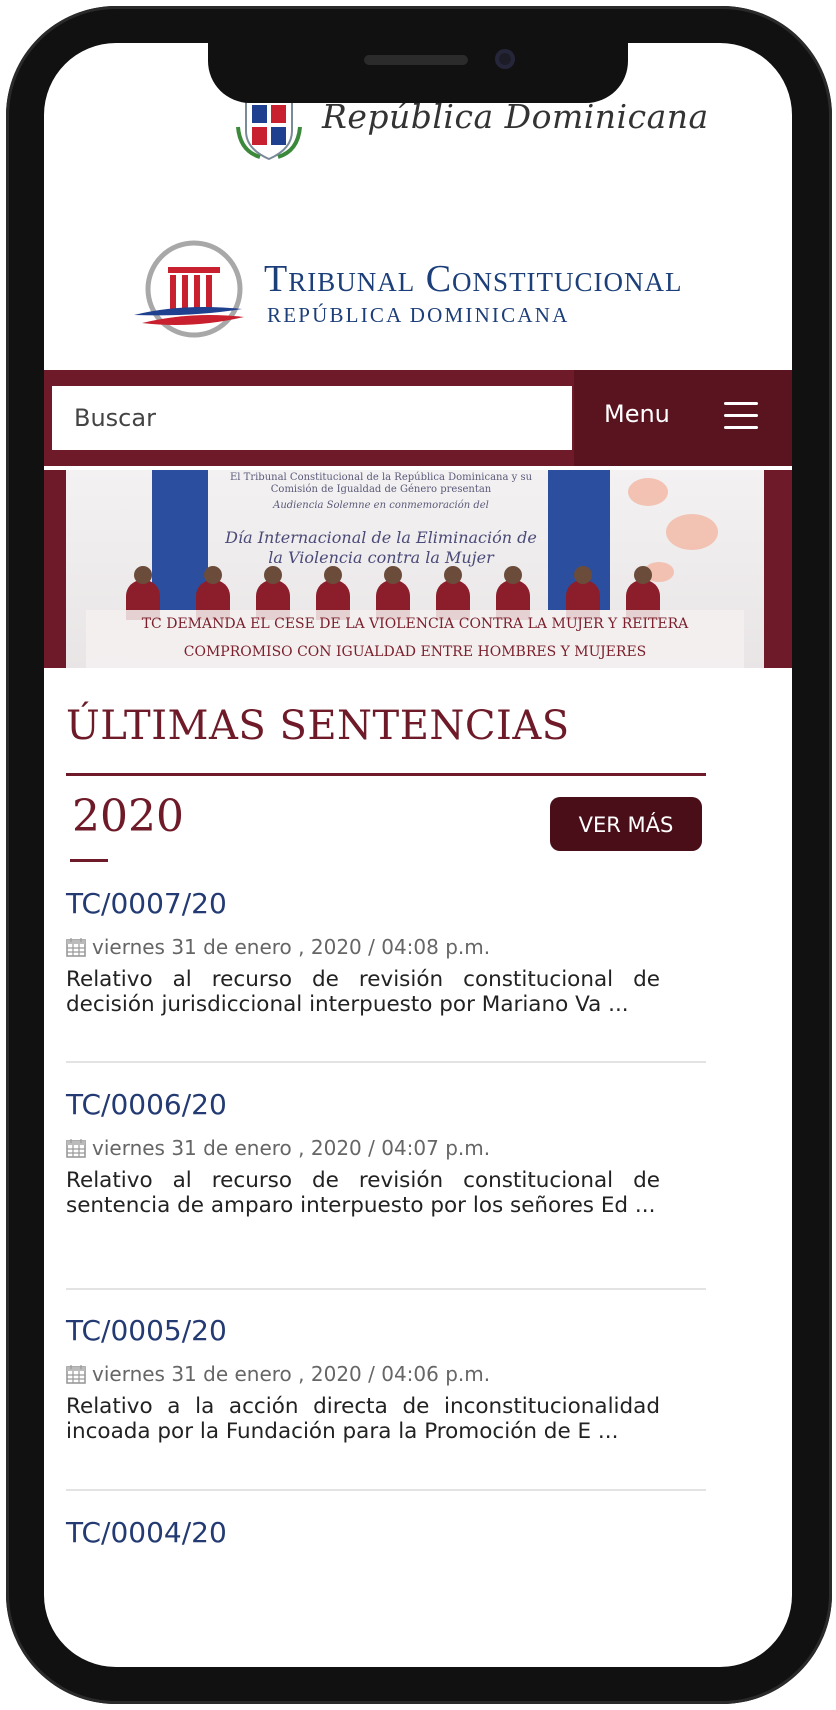 Image resolution: width=836 pixels, height=1710 pixels. What do you see at coordinates (418, 73) in the screenshot?
I see `phone-notch` at bounding box center [418, 73].